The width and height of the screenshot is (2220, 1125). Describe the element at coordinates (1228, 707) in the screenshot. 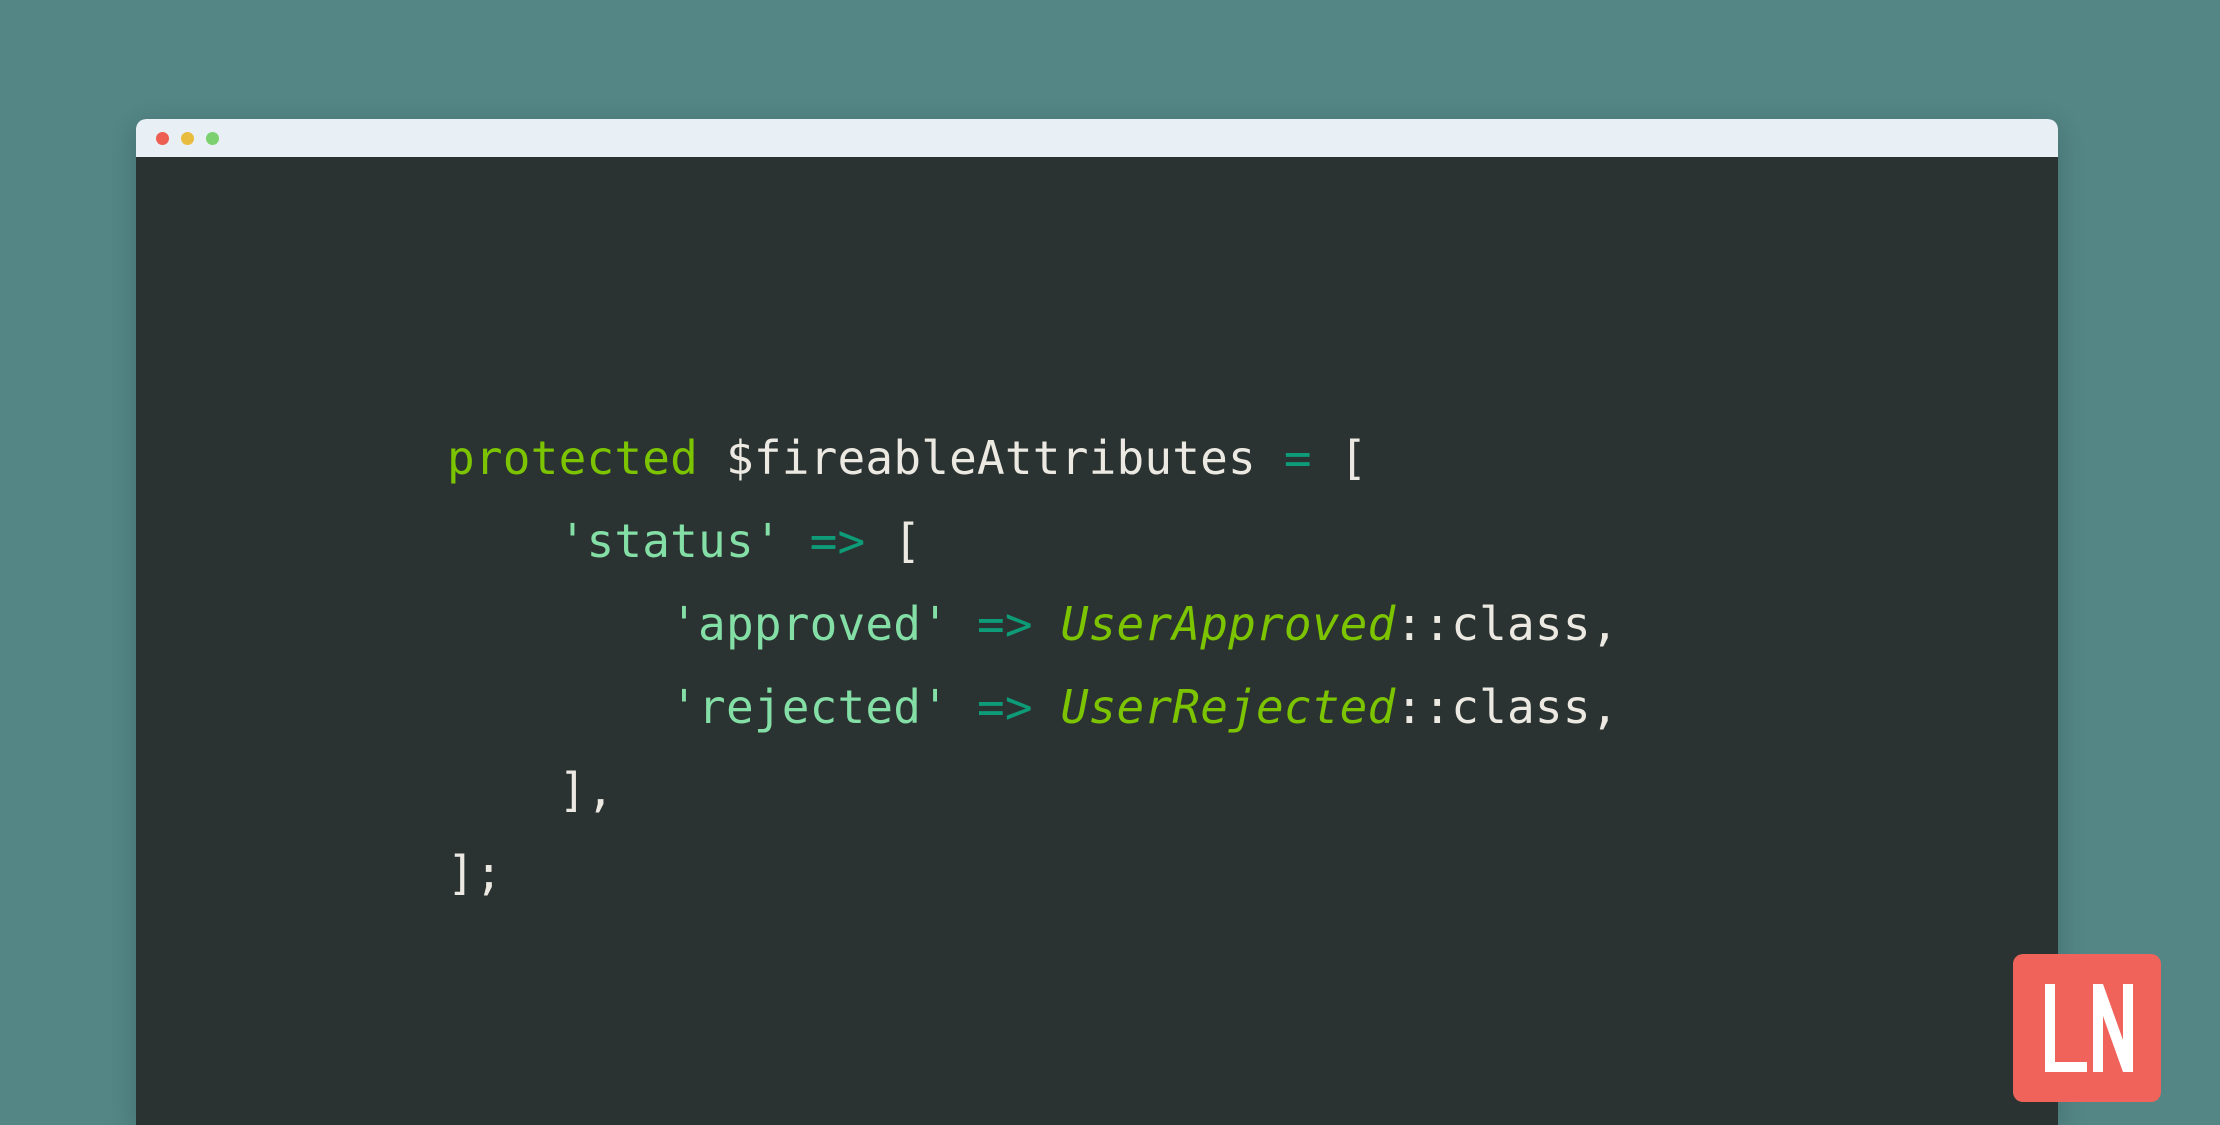

I see `code-token-class: UserRejected` at that location.